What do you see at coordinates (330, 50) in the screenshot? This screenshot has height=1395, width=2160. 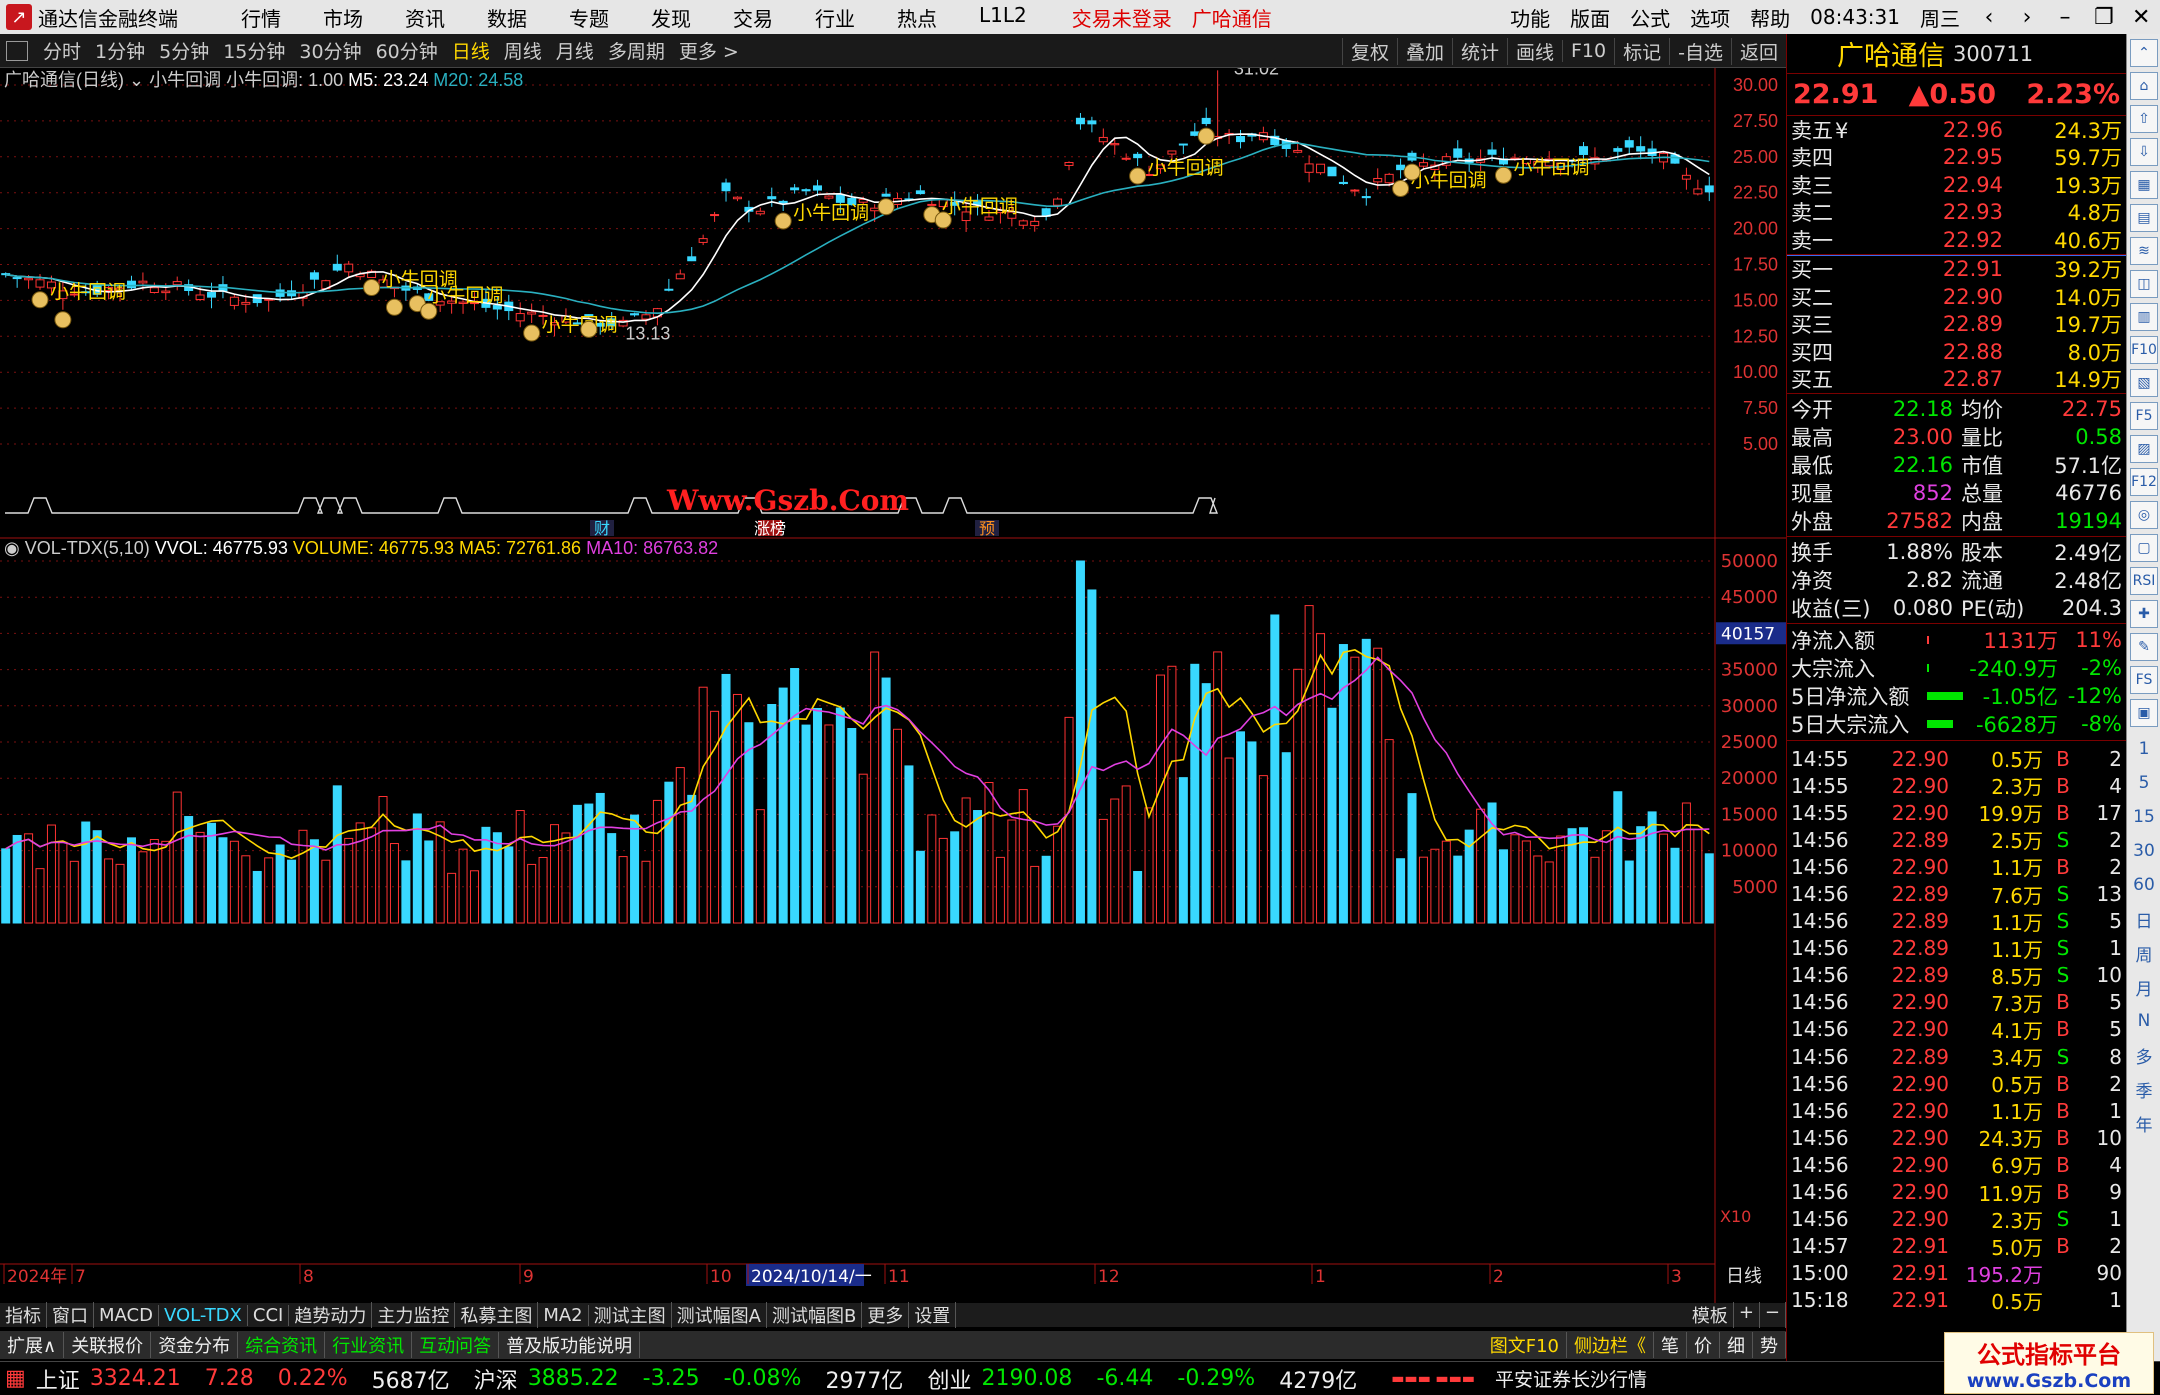 I see `period-tab-4: 30分钟` at bounding box center [330, 50].